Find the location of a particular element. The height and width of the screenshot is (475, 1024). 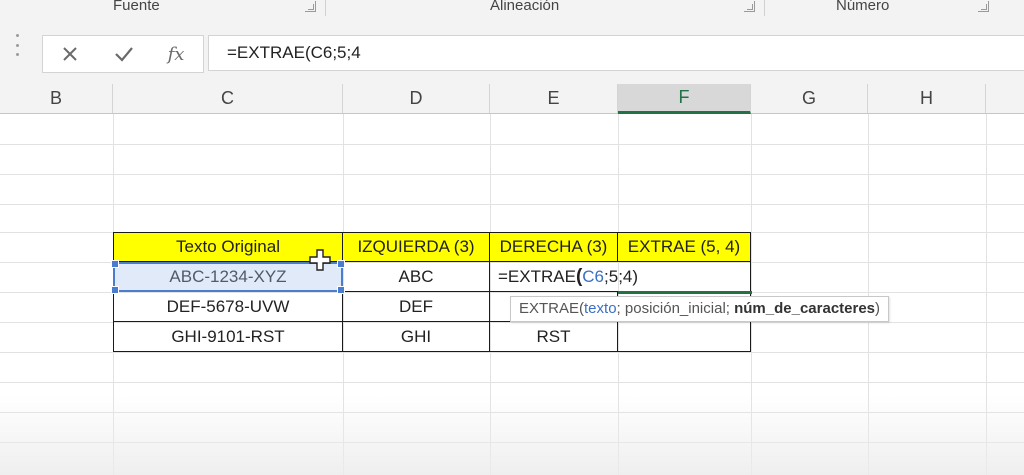

alignment-dialog-launcher-icon is located at coordinates (749, 6).